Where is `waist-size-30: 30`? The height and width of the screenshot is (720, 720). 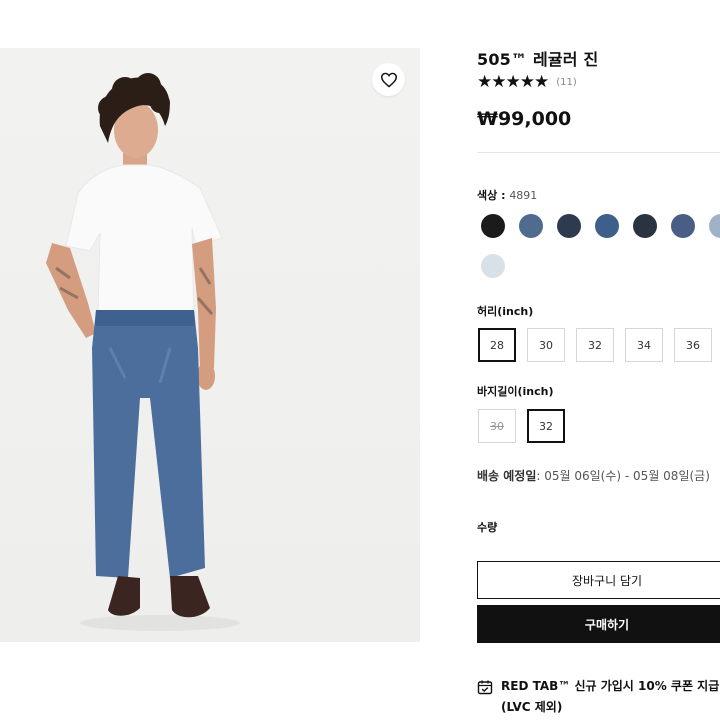
waist-size-30: 30 is located at coordinates (546, 345).